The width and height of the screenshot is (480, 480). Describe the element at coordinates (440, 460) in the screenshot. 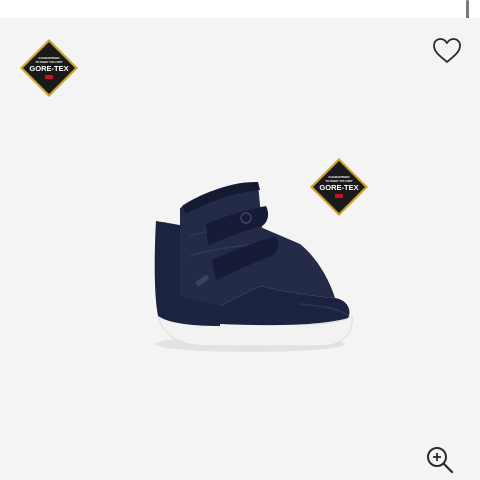

I see `zoom-in-icon` at that location.